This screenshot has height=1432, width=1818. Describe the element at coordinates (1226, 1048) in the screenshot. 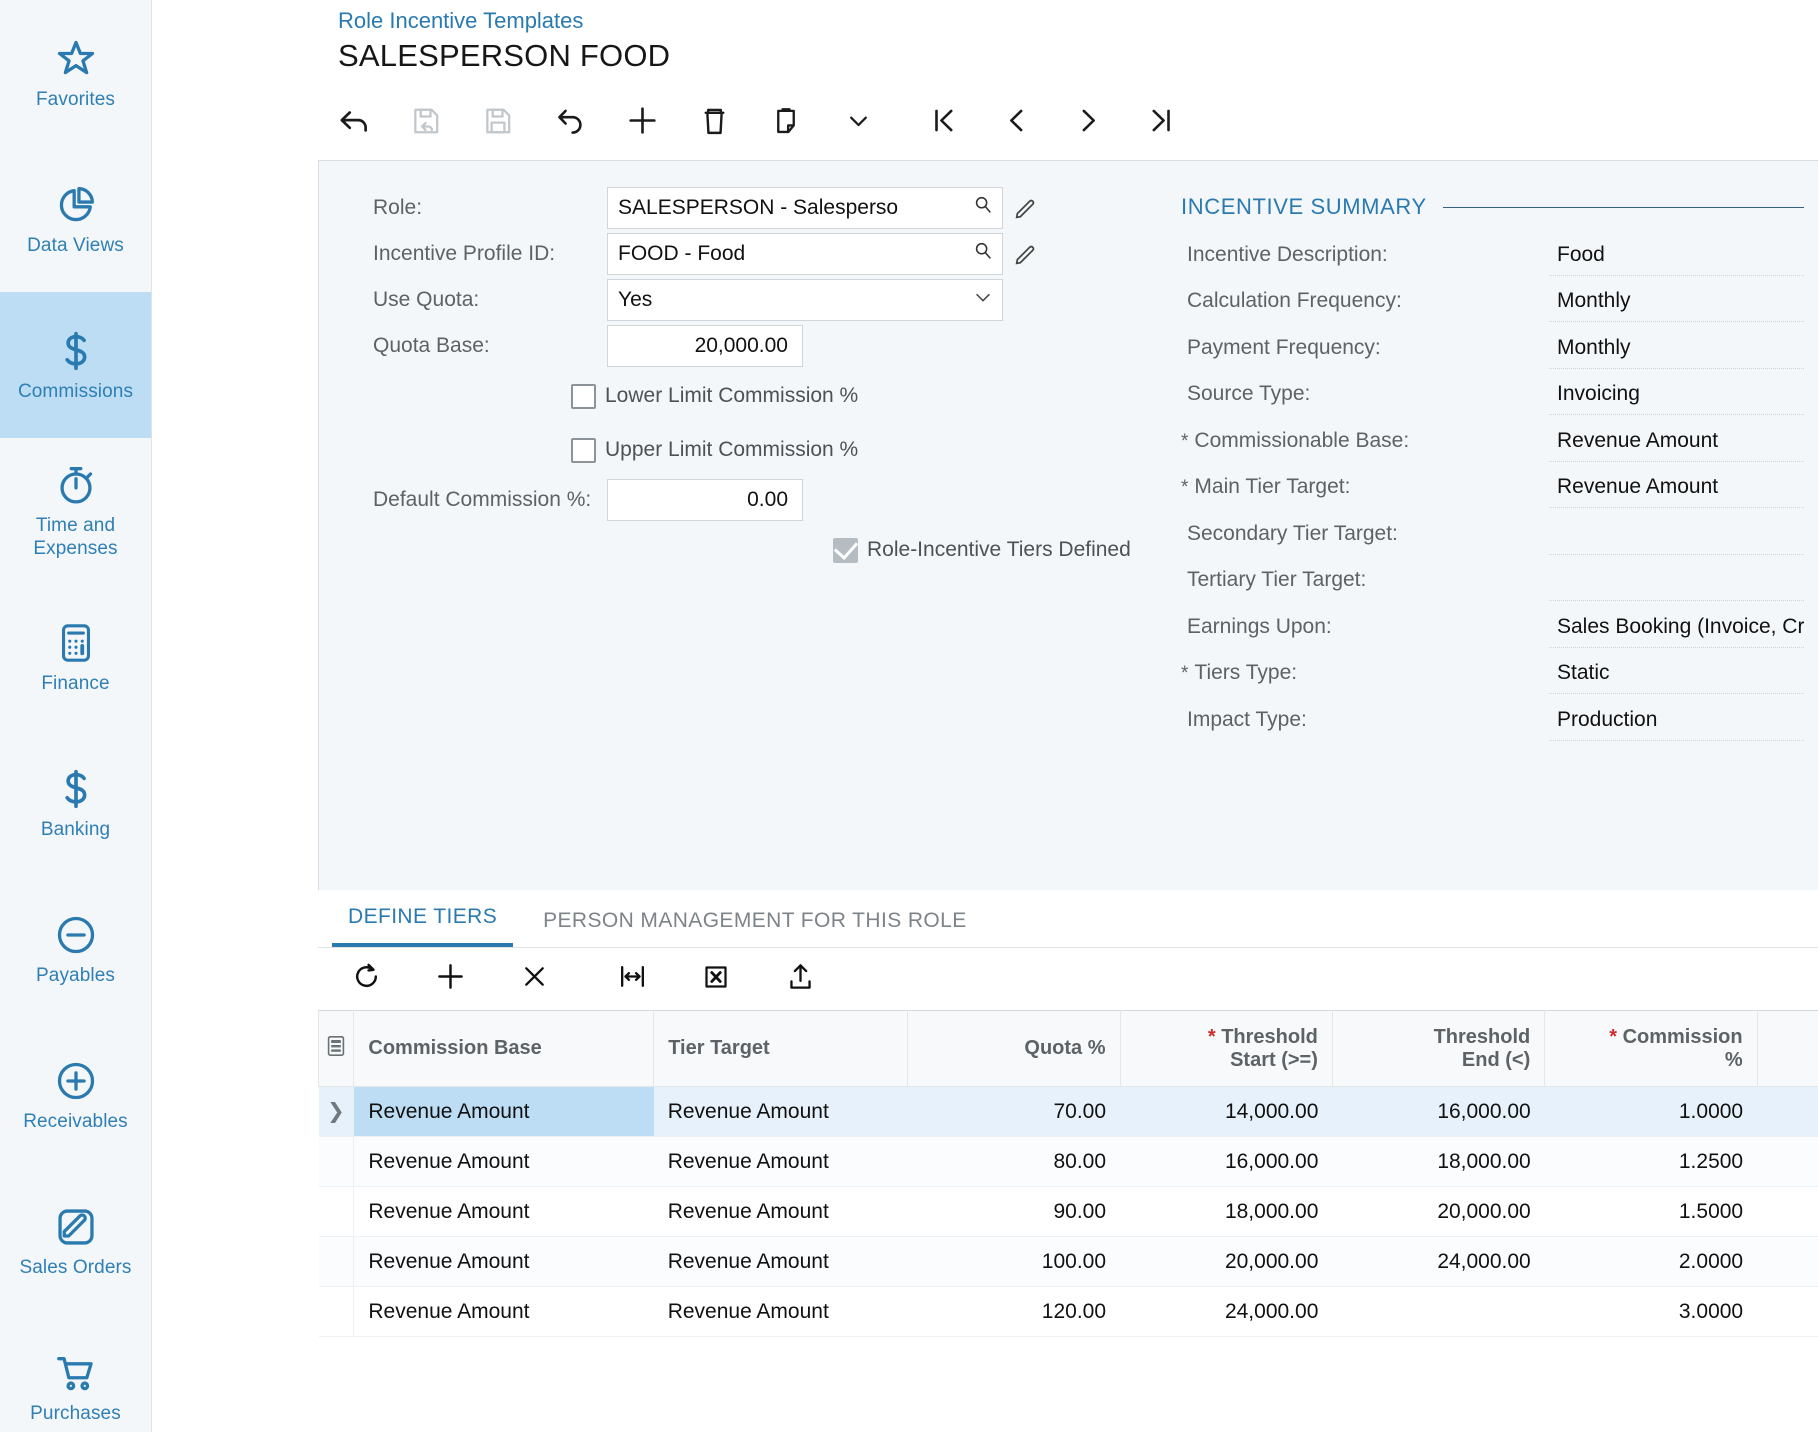

I see `column-header-threshold: * Threshold Start (>=)` at that location.